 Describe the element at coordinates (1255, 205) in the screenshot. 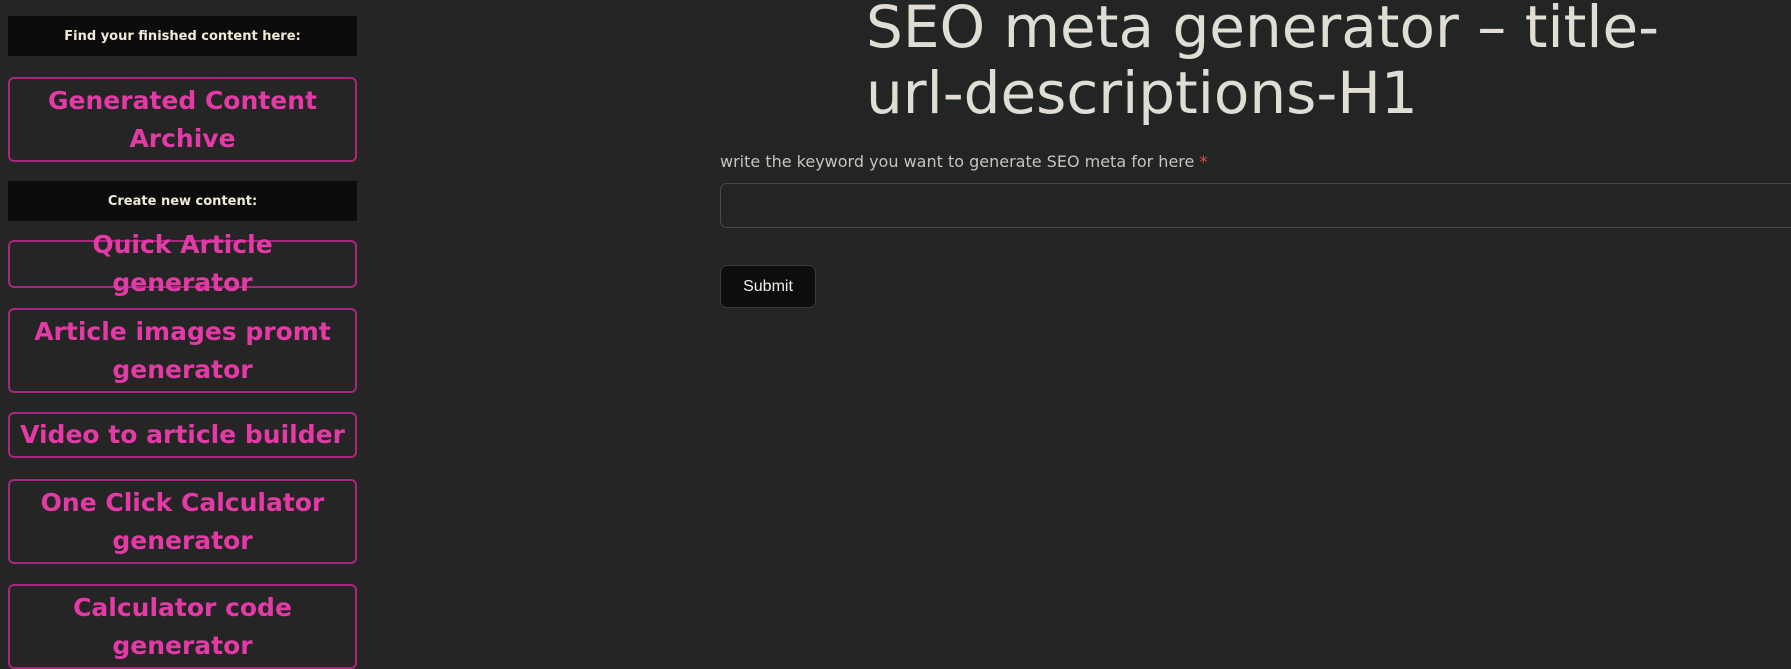

I see `keyword-input` at that location.